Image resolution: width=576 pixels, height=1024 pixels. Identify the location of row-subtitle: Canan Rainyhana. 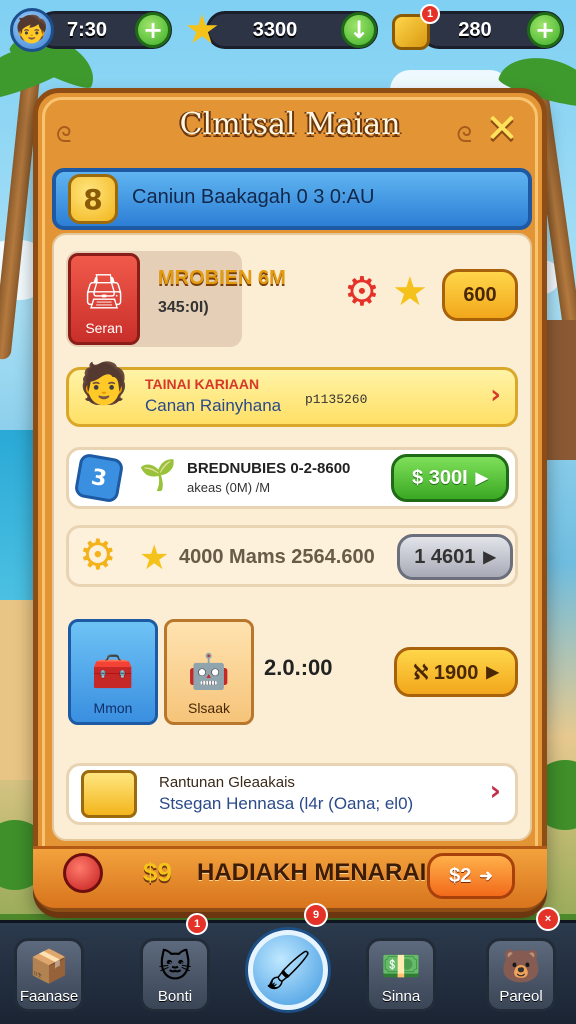
(213, 405).